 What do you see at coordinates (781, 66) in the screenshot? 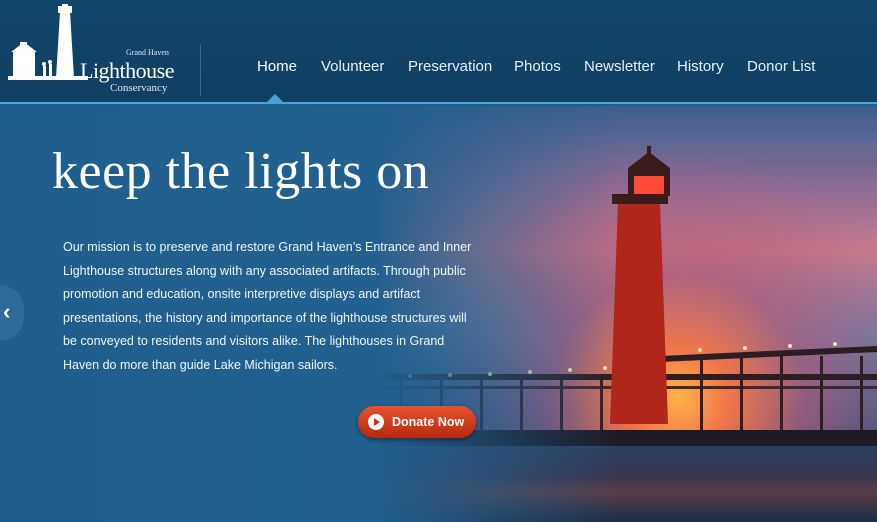
I see `nav-donor-list: Donor List` at bounding box center [781, 66].